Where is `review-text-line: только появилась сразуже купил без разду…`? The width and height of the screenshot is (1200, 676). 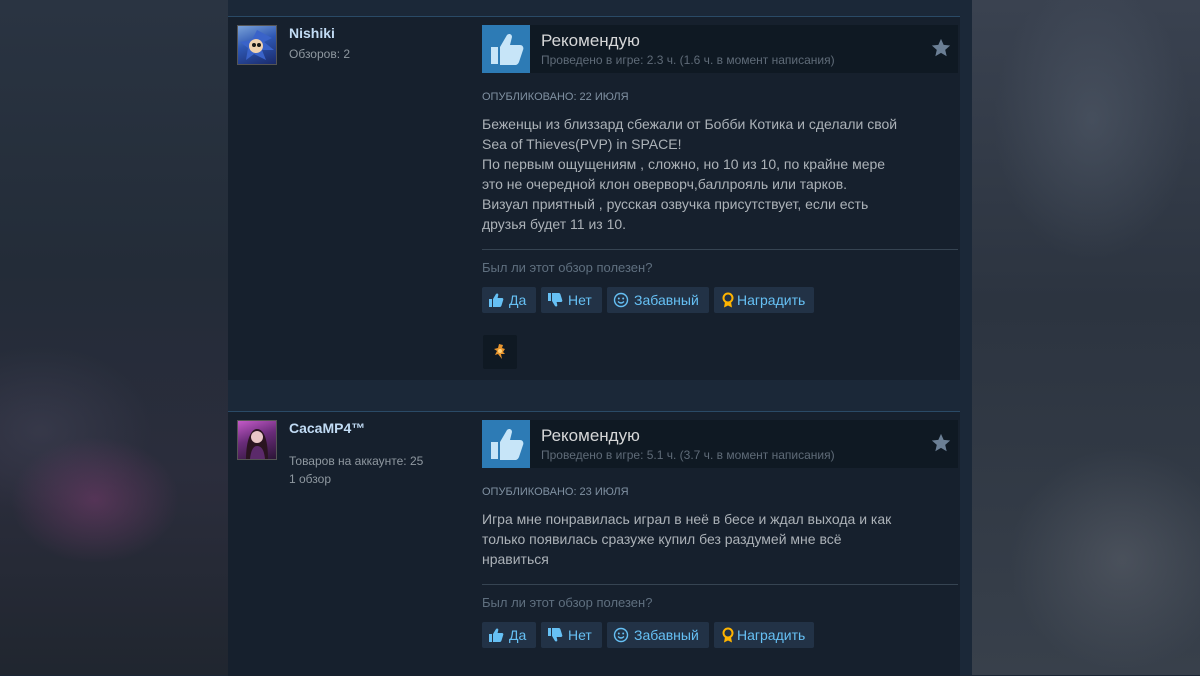 review-text-line: только появилась сразуже купил без разду… is located at coordinates (662, 539).